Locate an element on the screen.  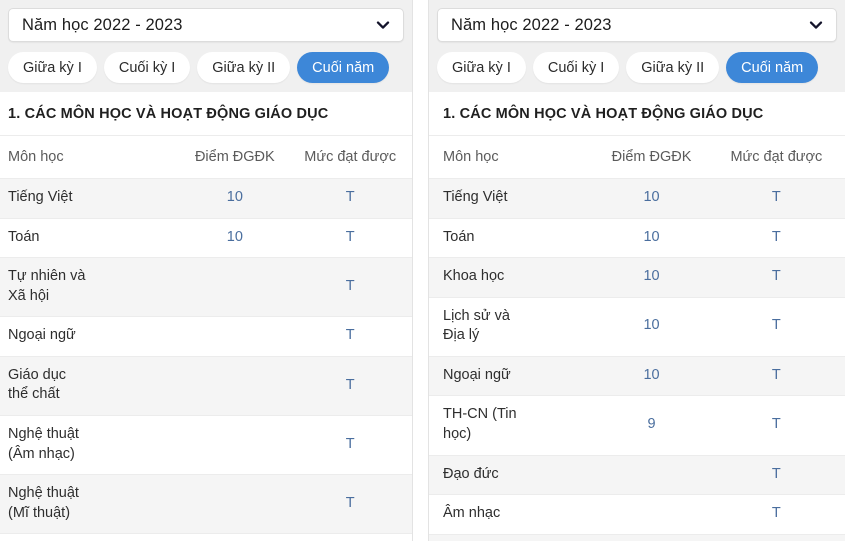
table-row: Lịch sử và Địa lý 10 T is located at coordinates (637, 327).